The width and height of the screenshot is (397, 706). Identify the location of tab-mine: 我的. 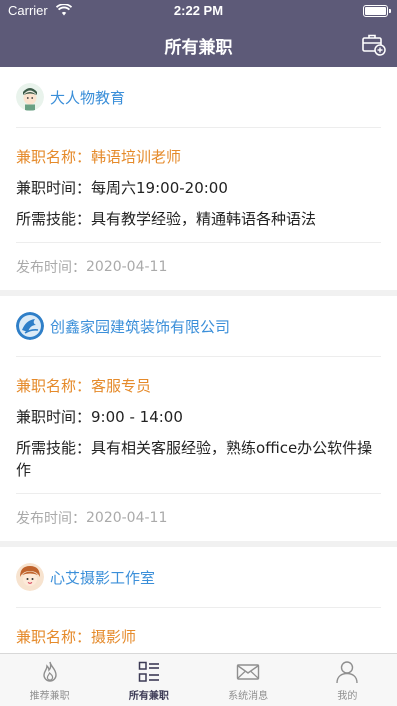
(347, 680).